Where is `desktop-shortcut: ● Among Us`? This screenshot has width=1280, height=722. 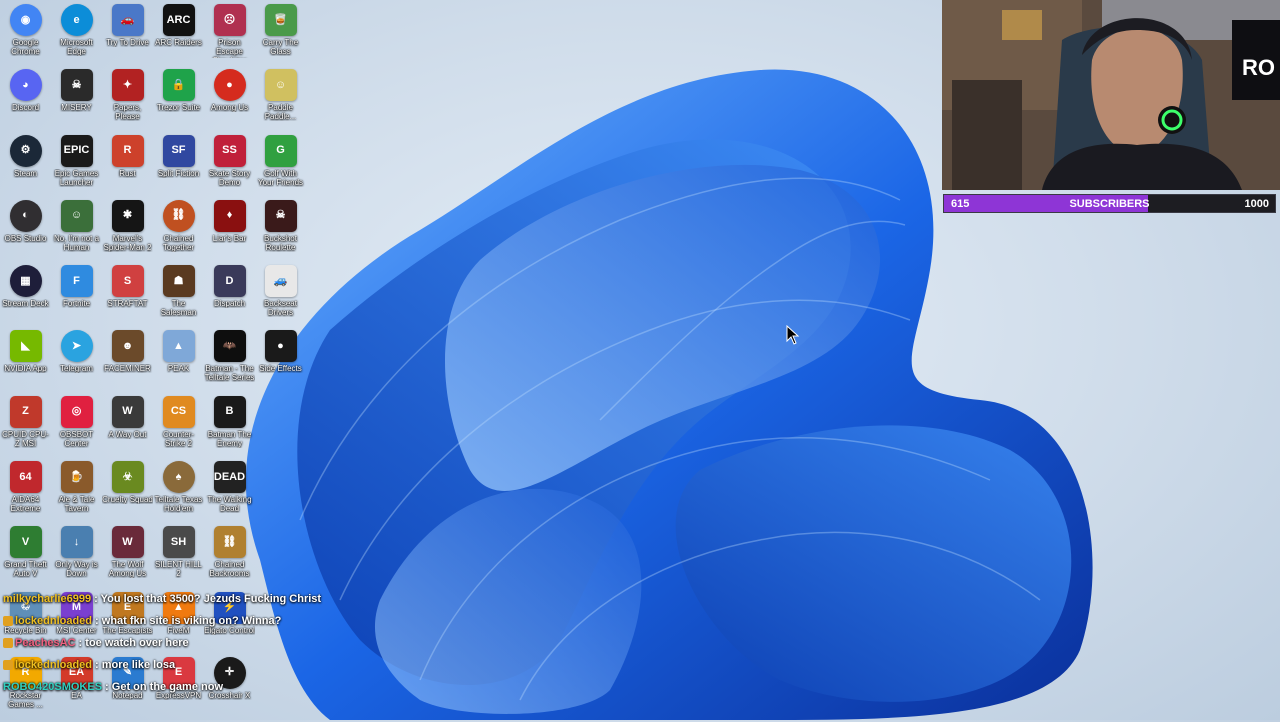 desktop-shortcut: ● Among Us is located at coordinates (229, 101).